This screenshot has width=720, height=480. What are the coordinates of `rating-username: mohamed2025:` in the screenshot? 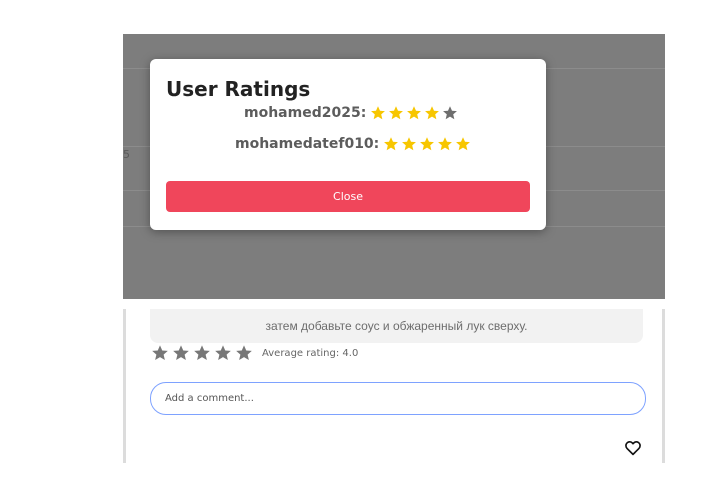 It's located at (305, 113).